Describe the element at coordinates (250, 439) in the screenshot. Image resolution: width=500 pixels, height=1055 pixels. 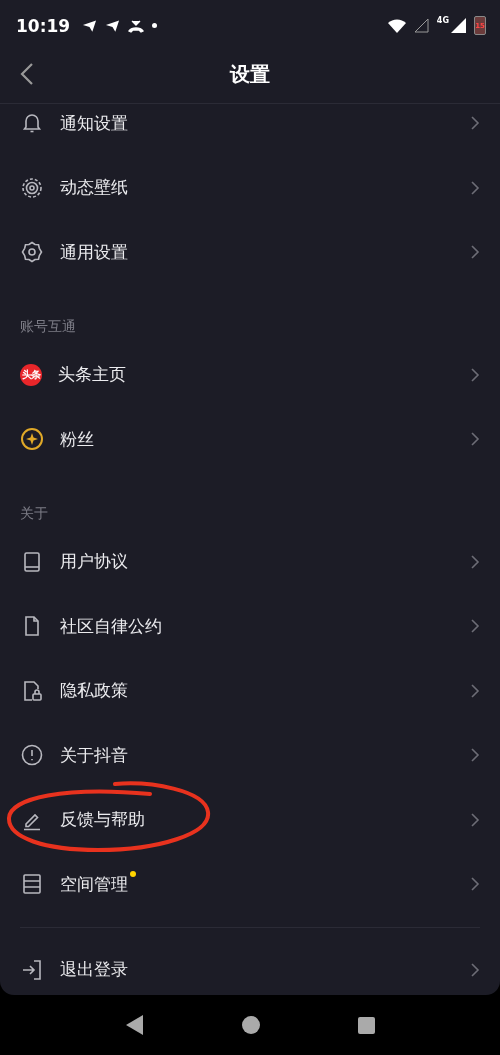
I see `settings-row: 粉丝` at that location.